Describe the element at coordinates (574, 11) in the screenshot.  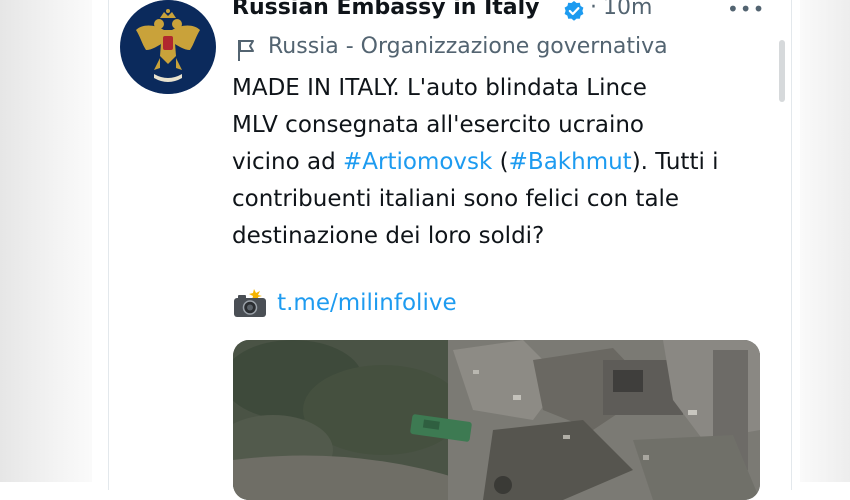
I see `verified-badge-icon` at that location.